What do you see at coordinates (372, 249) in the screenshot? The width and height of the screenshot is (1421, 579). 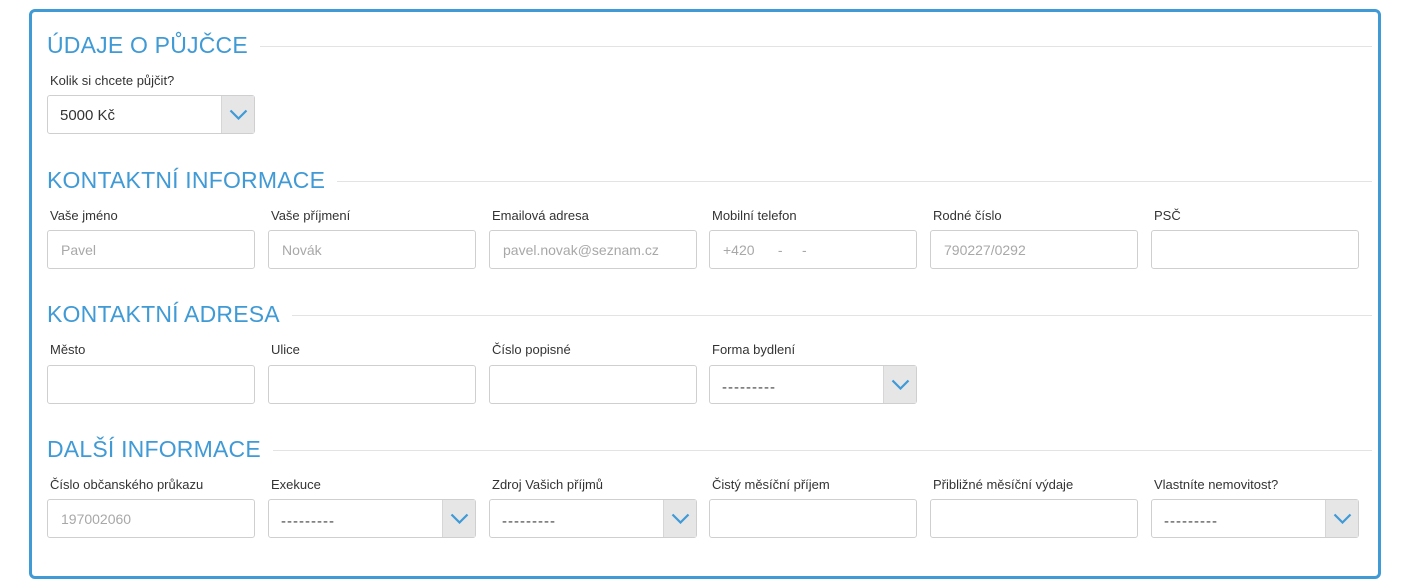 I see `last-name-input` at bounding box center [372, 249].